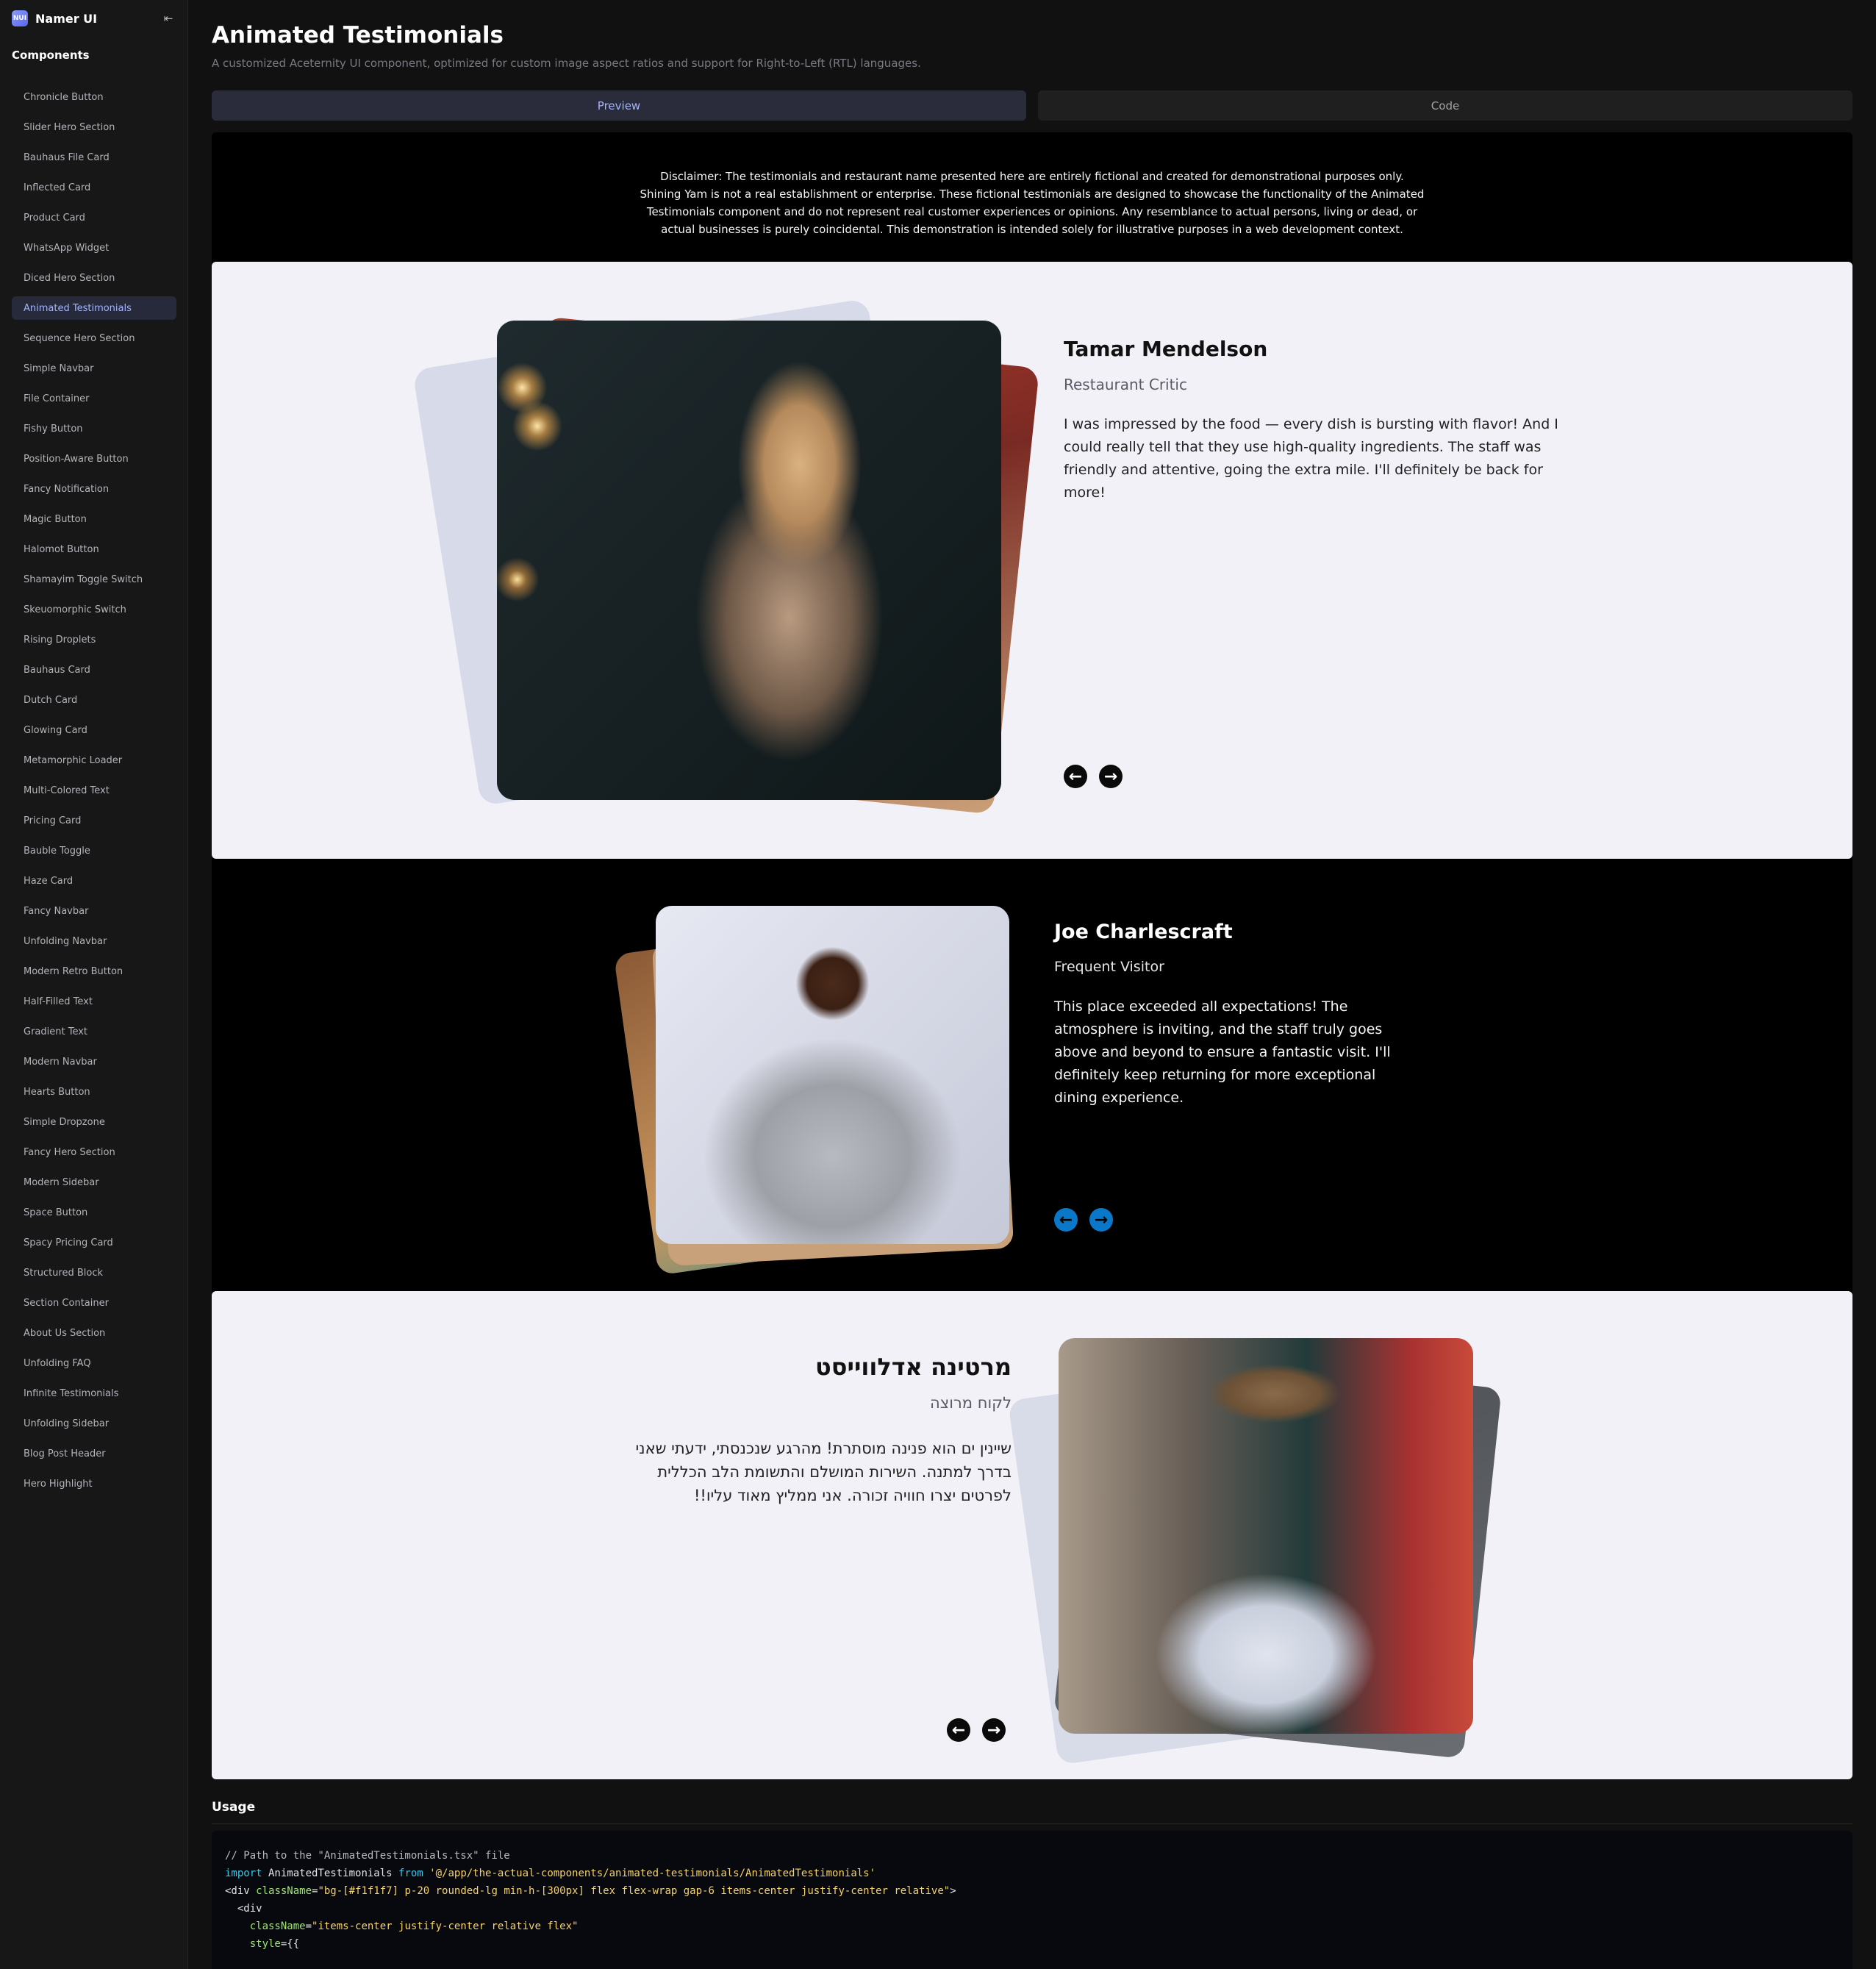  I want to click on tab-preview: Preview, so click(619, 105).